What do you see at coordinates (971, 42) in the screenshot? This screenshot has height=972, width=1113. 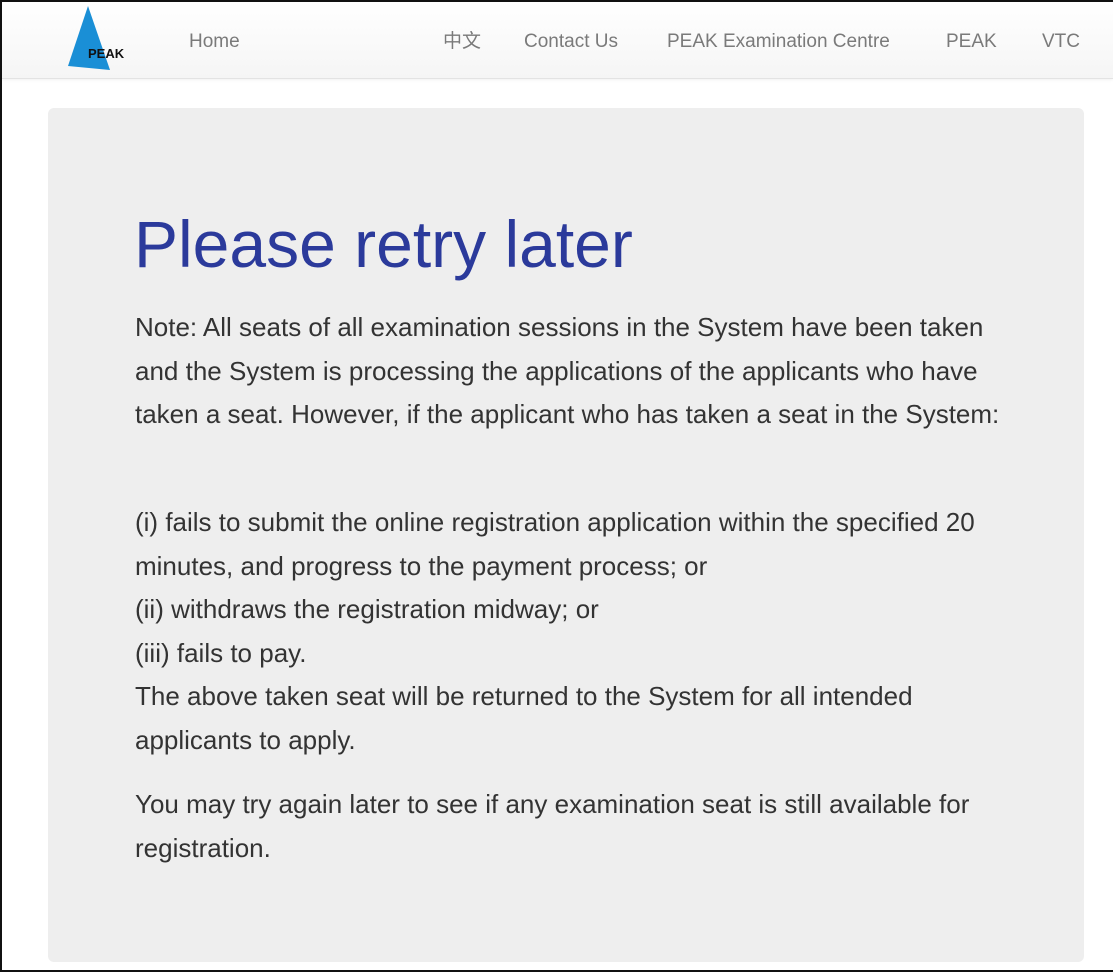 I see `nav-peak: PEAK` at bounding box center [971, 42].